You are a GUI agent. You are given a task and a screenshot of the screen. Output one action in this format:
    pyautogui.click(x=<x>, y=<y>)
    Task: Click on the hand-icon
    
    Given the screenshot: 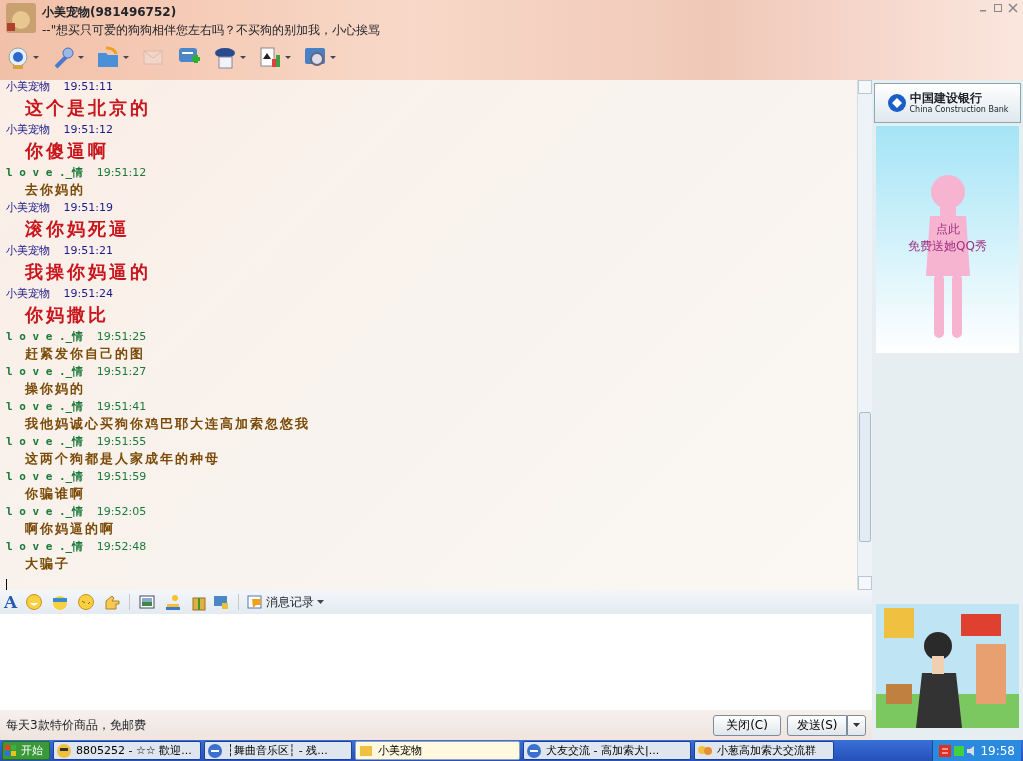 What is the action you would take?
    pyautogui.click(x=112, y=602)
    